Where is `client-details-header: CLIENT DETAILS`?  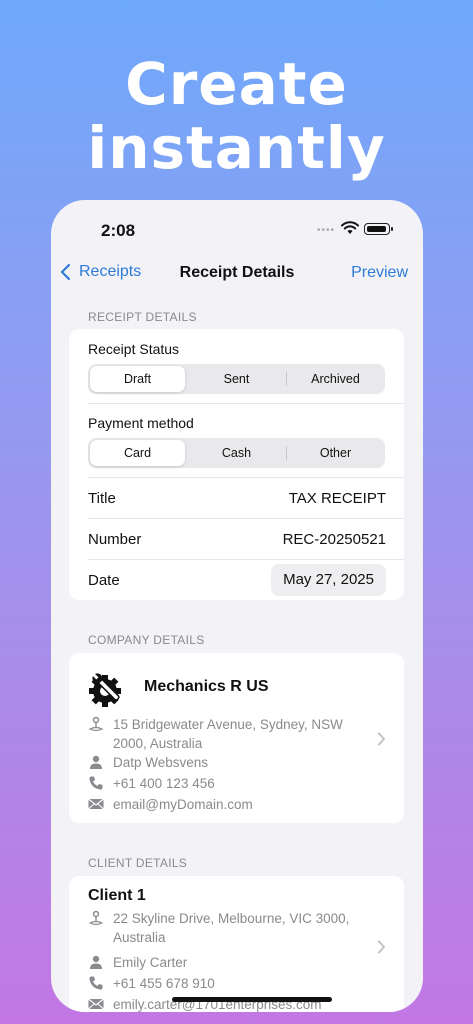
client-details-header: CLIENT DETAILS is located at coordinates (138, 863).